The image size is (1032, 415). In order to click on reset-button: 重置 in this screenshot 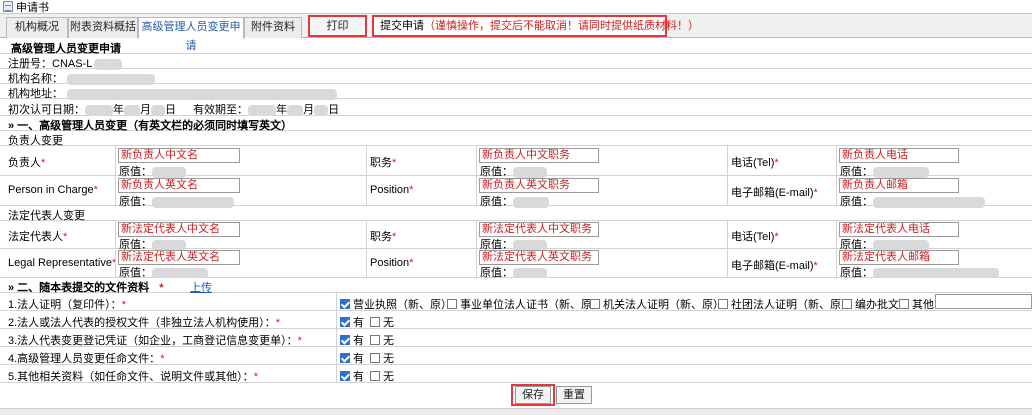, I will do `click(574, 395)`.